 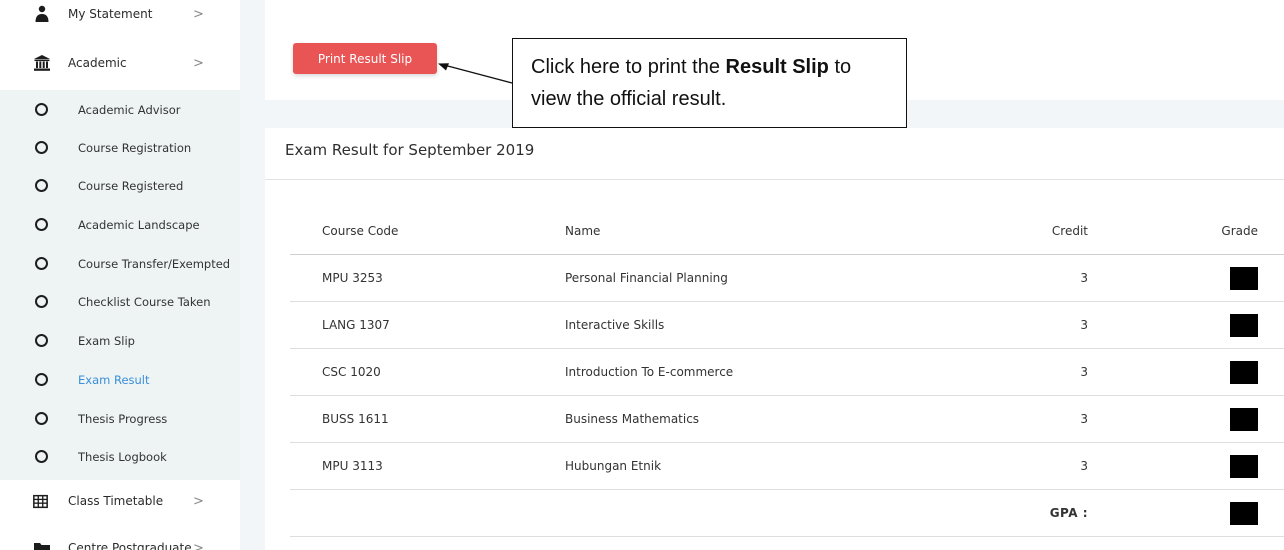 What do you see at coordinates (628, 67) in the screenshot?
I see `callout-text: Click here to print the` at bounding box center [628, 67].